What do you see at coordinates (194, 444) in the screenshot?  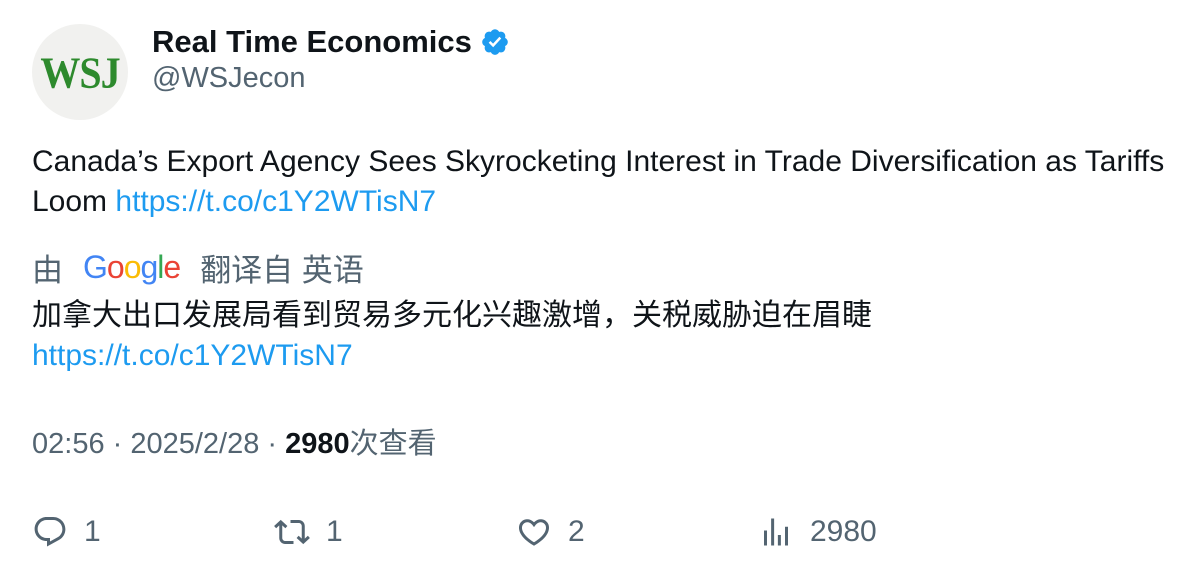 I see `tweet-date: 2025/2/28` at bounding box center [194, 444].